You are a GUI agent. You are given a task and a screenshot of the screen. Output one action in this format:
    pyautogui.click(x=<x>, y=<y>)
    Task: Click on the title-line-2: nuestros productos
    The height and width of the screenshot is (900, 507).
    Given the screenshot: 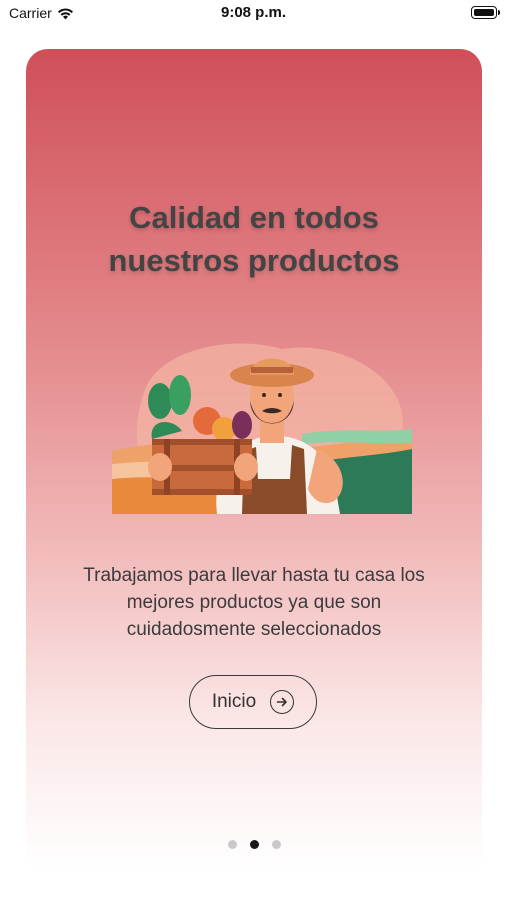 What is the action you would take?
    pyautogui.click(x=254, y=260)
    